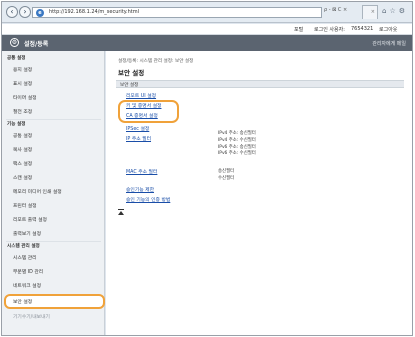 This screenshot has width=415, height=337. What do you see at coordinates (40, 13) in the screenshot?
I see `ie-icon: e` at bounding box center [40, 13].